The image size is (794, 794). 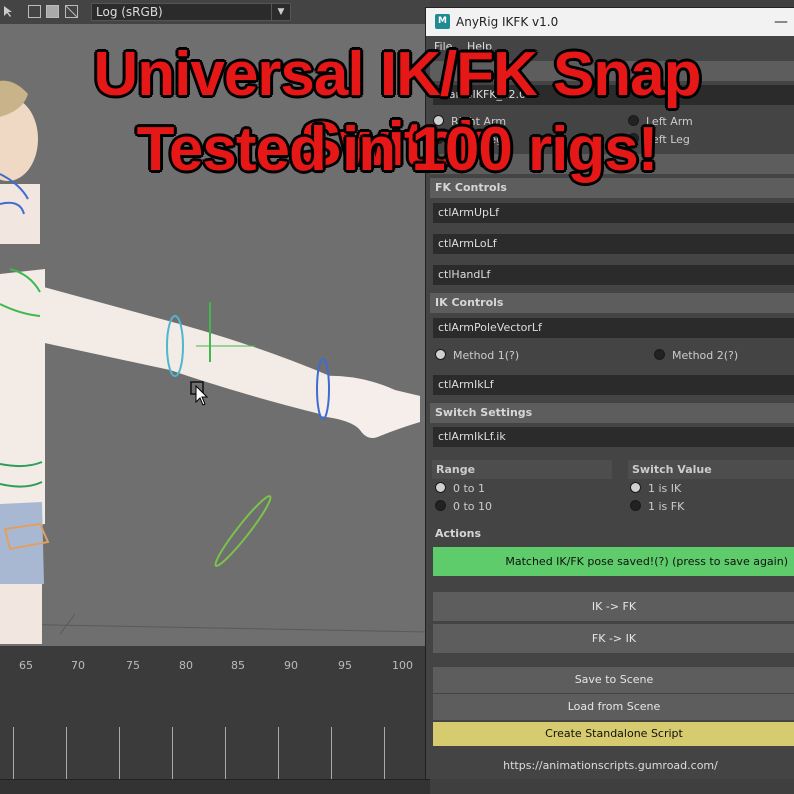 What do you see at coordinates (665, 488) in the screenshot?
I see `radio-label: 1 is IK` at bounding box center [665, 488].